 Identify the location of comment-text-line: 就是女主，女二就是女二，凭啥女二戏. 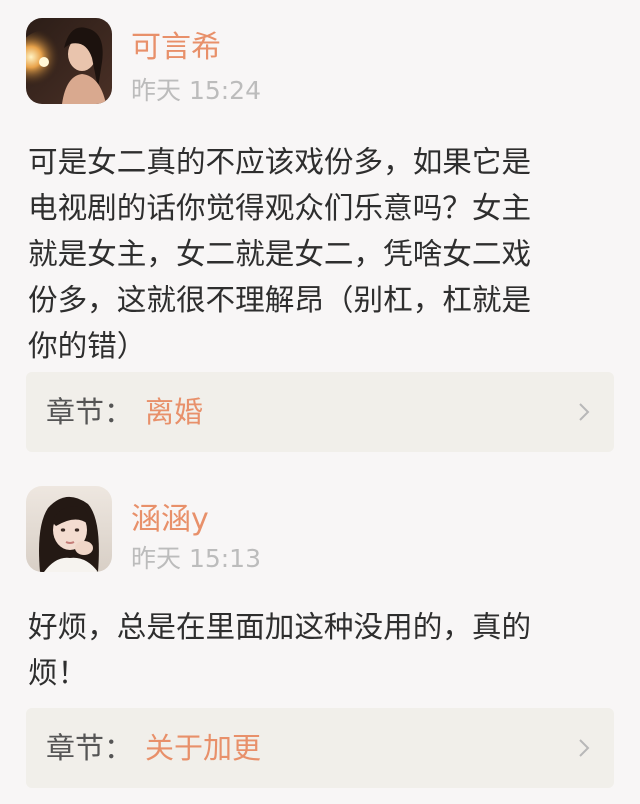
(280, 254).